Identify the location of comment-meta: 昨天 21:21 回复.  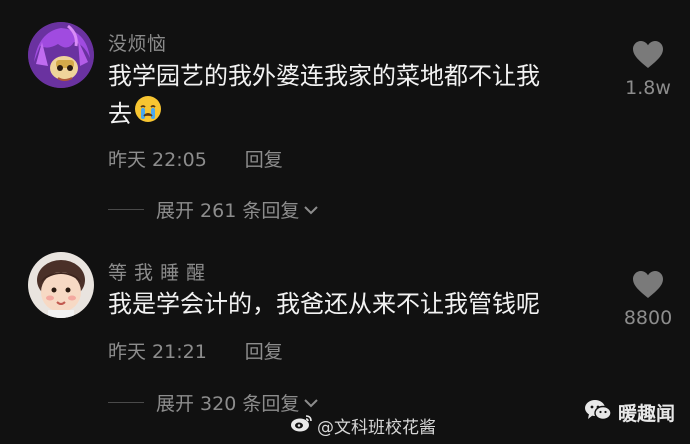
(195, 350).